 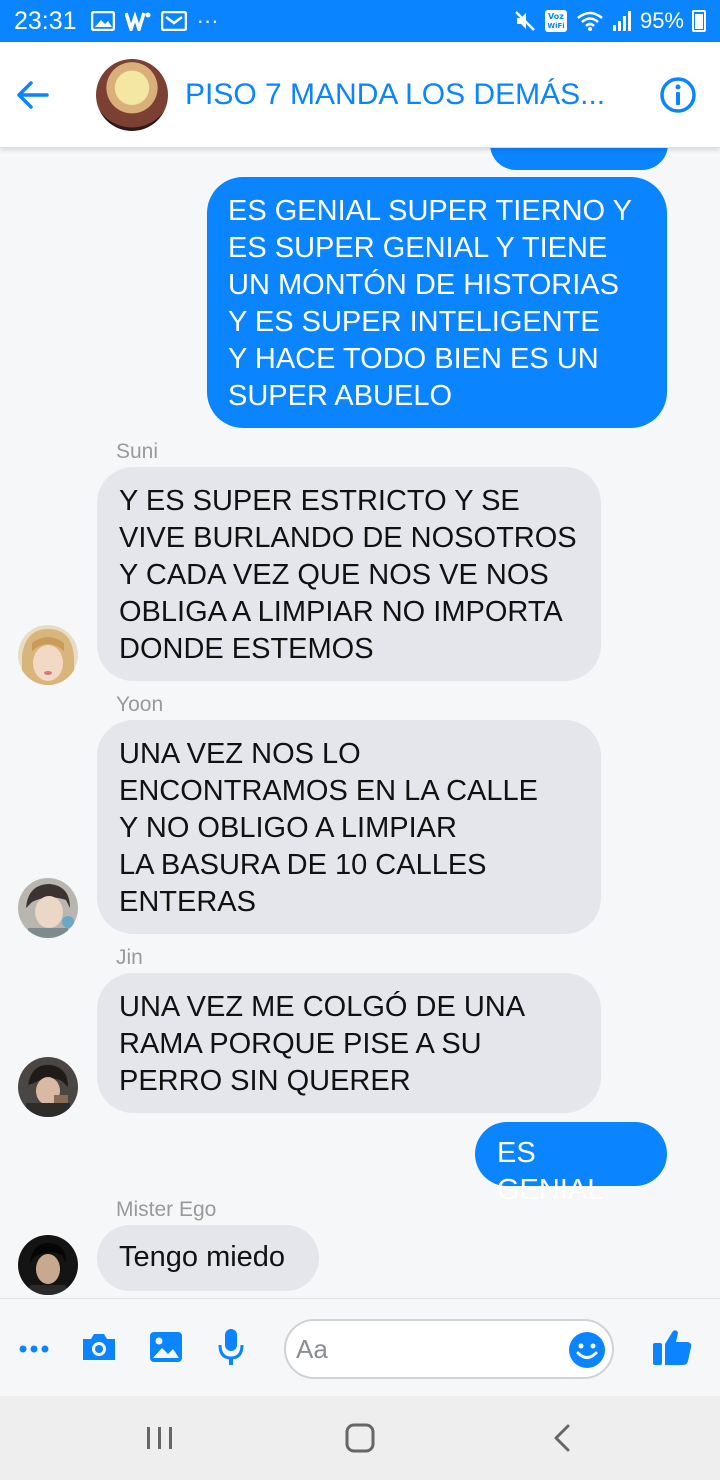 What do you see at coordinates (571, 1164) in the screenshot?
I see `message-bubble-outgoing: ES GENIAL` at bounding box center [571, 1164].